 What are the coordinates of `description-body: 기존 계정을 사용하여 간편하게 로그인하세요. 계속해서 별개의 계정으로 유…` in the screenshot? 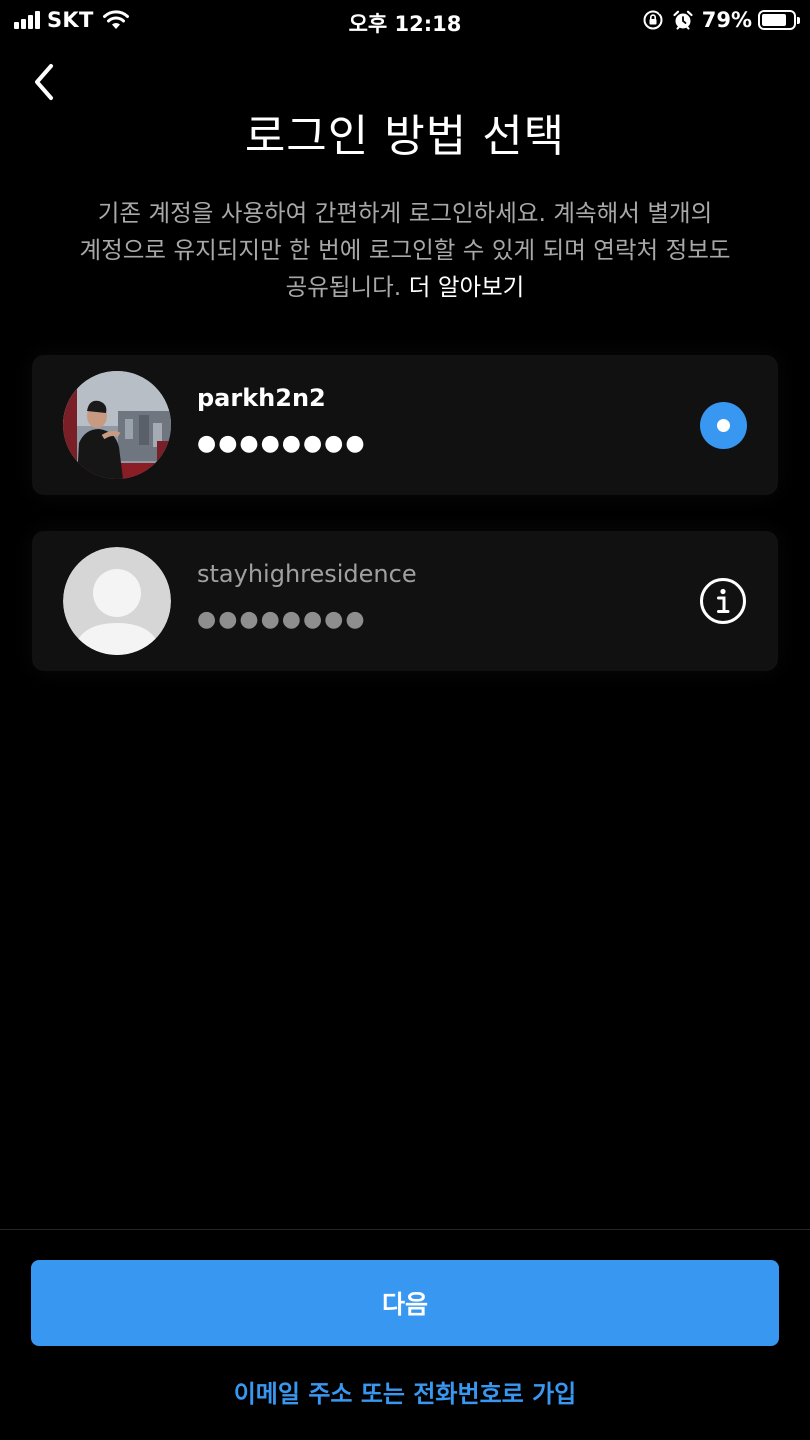 It's located at (405, 250).